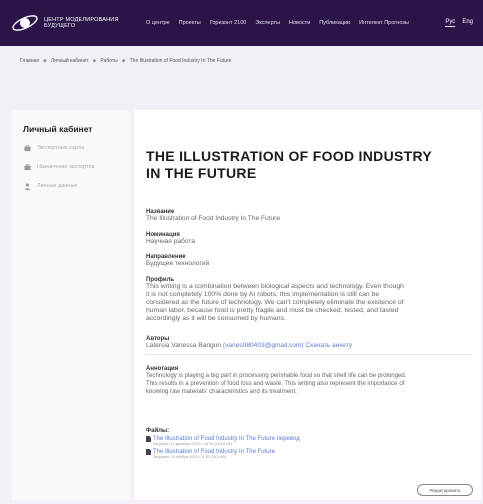 The width and height of the screenshot is (483, 504). Describe the element at coordinates (184, 345) in the screenshot. I see `author-name: Latersia Vanessa Bangun` at that location.